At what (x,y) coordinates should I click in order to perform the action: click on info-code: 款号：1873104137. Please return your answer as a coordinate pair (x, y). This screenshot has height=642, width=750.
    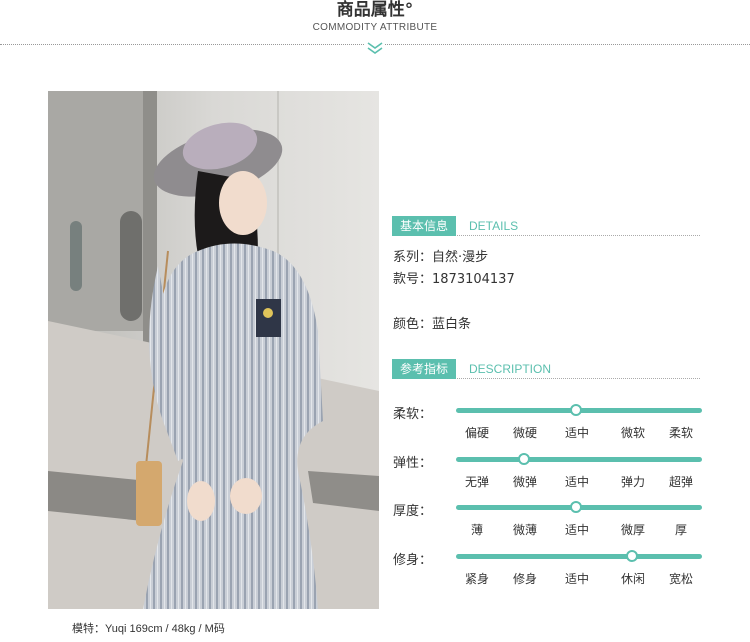
    Looking at the image, I should click on (454, 279).